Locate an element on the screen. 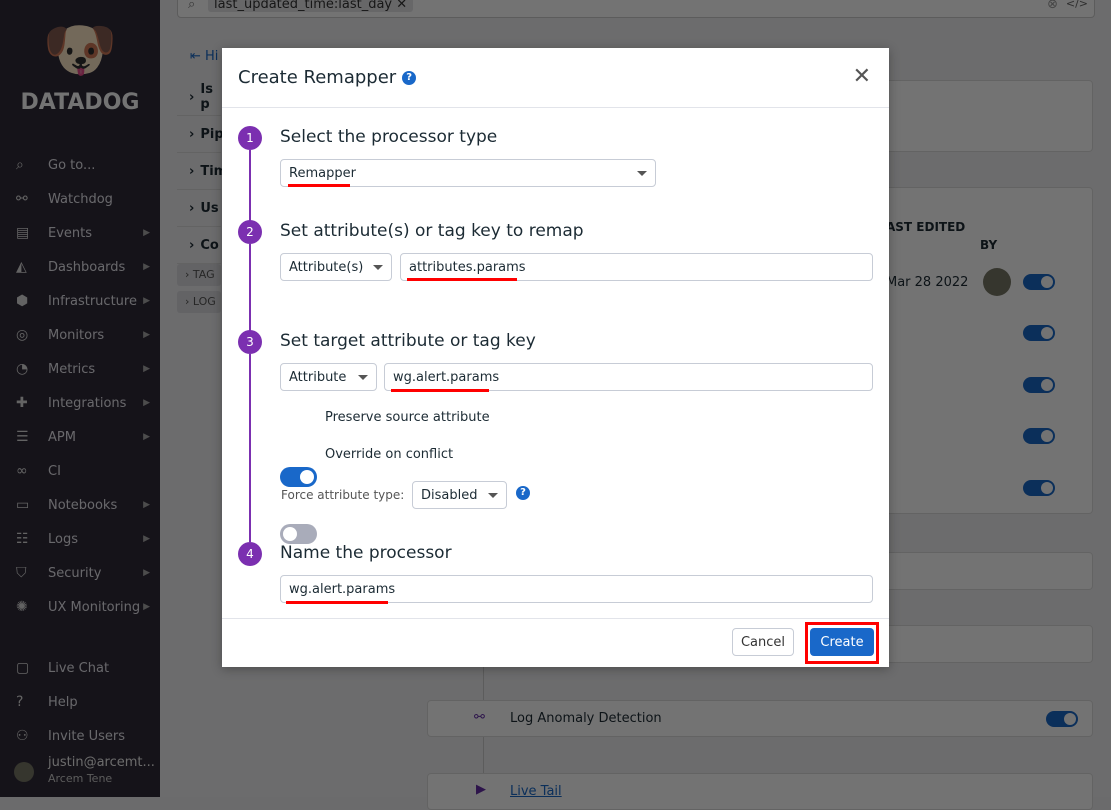 The width and height of the screenshot is (1111, 810). processor-name-input: wg.alert.params is located at coordinates (576, 589).